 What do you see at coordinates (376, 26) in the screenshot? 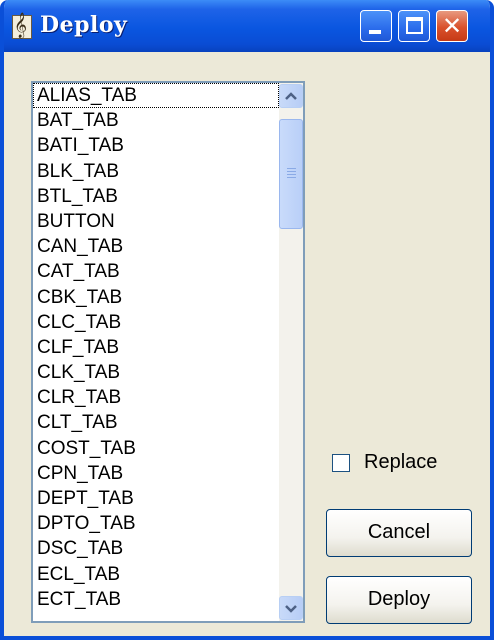
I see `minimize-button` at bounding box center [376, 26].